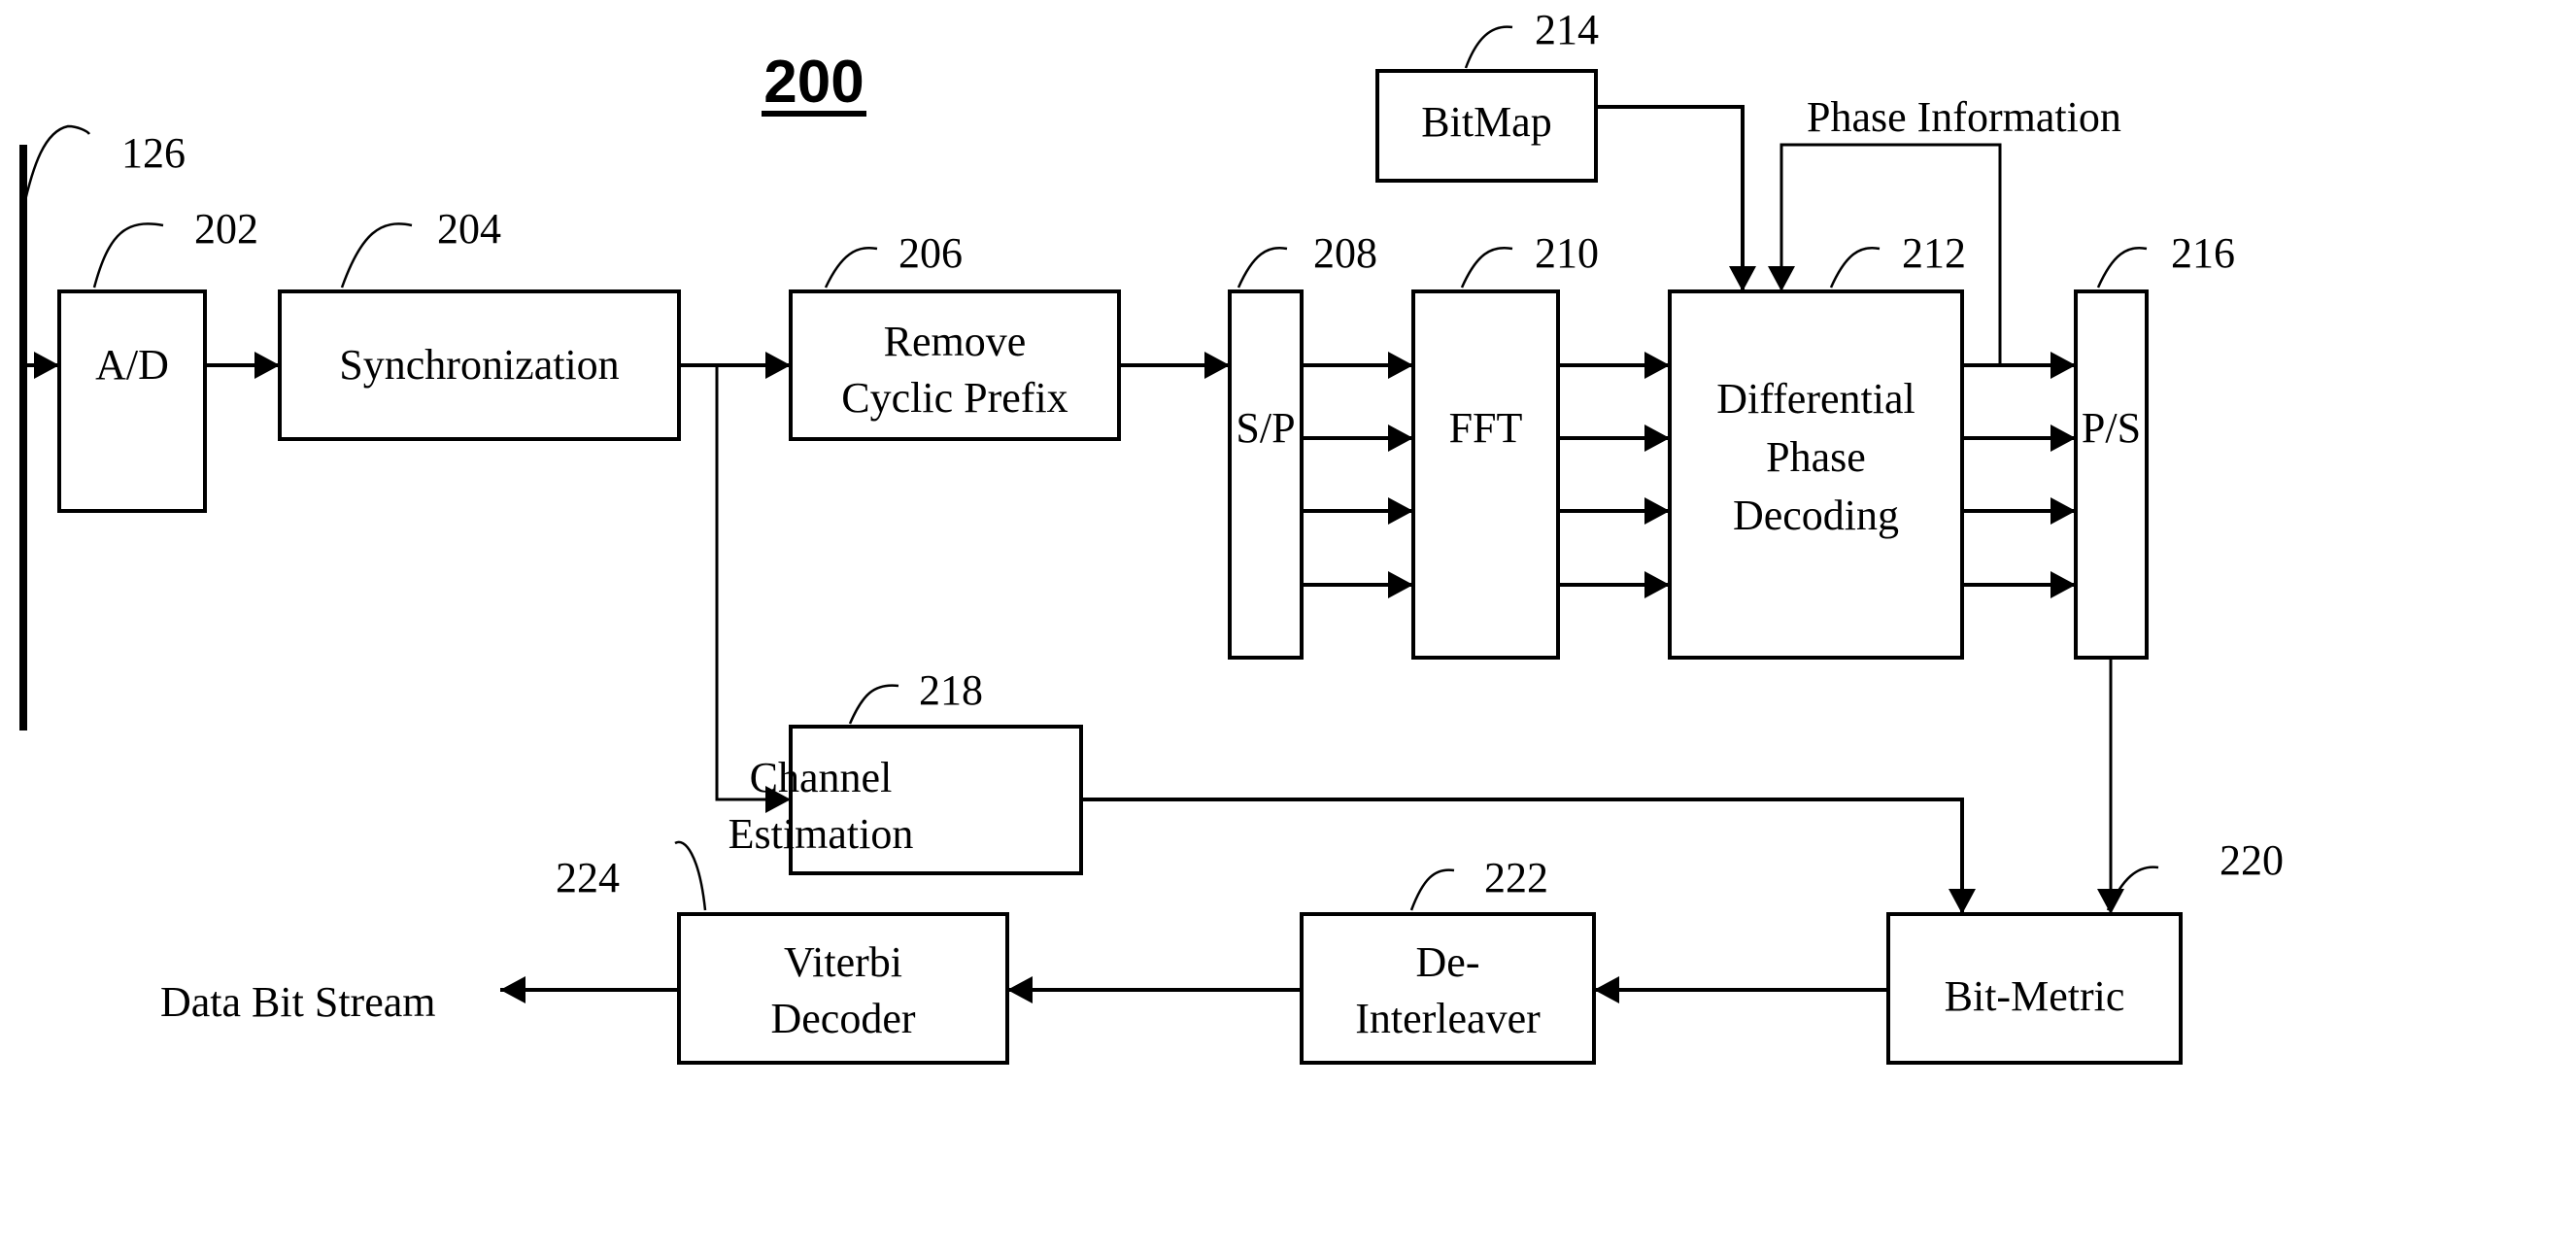  Describe the element at coordinates (1567, 30) in the screenshot. I see `bitmap-ref-number: 214` at that location.